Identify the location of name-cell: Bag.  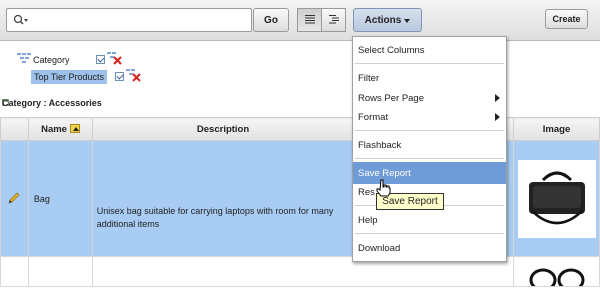
(60, 198).